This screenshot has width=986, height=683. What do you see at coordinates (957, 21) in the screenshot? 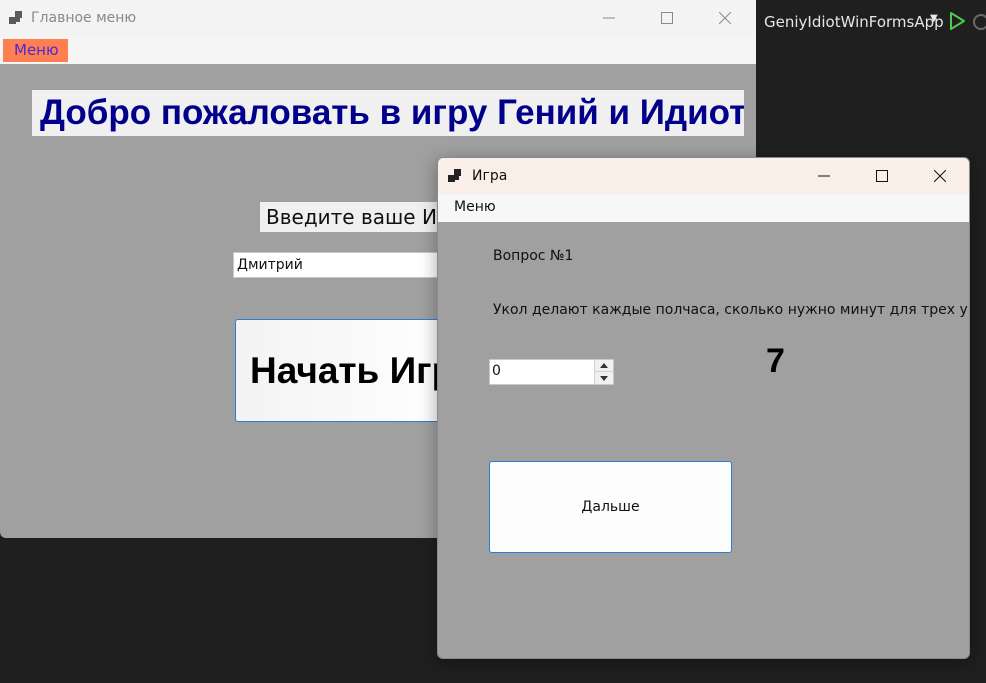
I see `run-icon` at bounding box center [957, 21].